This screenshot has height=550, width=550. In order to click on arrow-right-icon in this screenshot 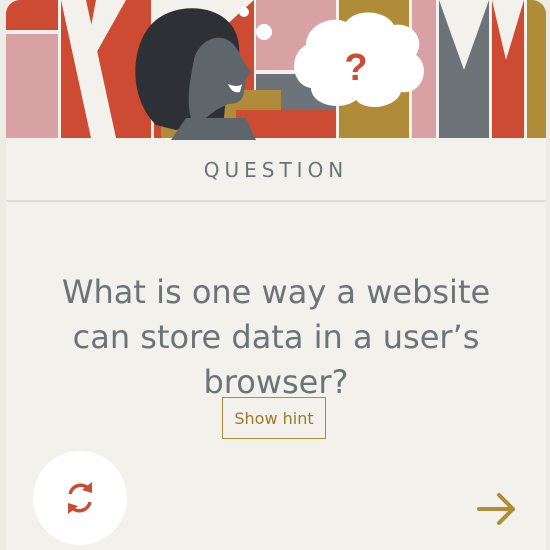, I will do `click(496, 509)`.